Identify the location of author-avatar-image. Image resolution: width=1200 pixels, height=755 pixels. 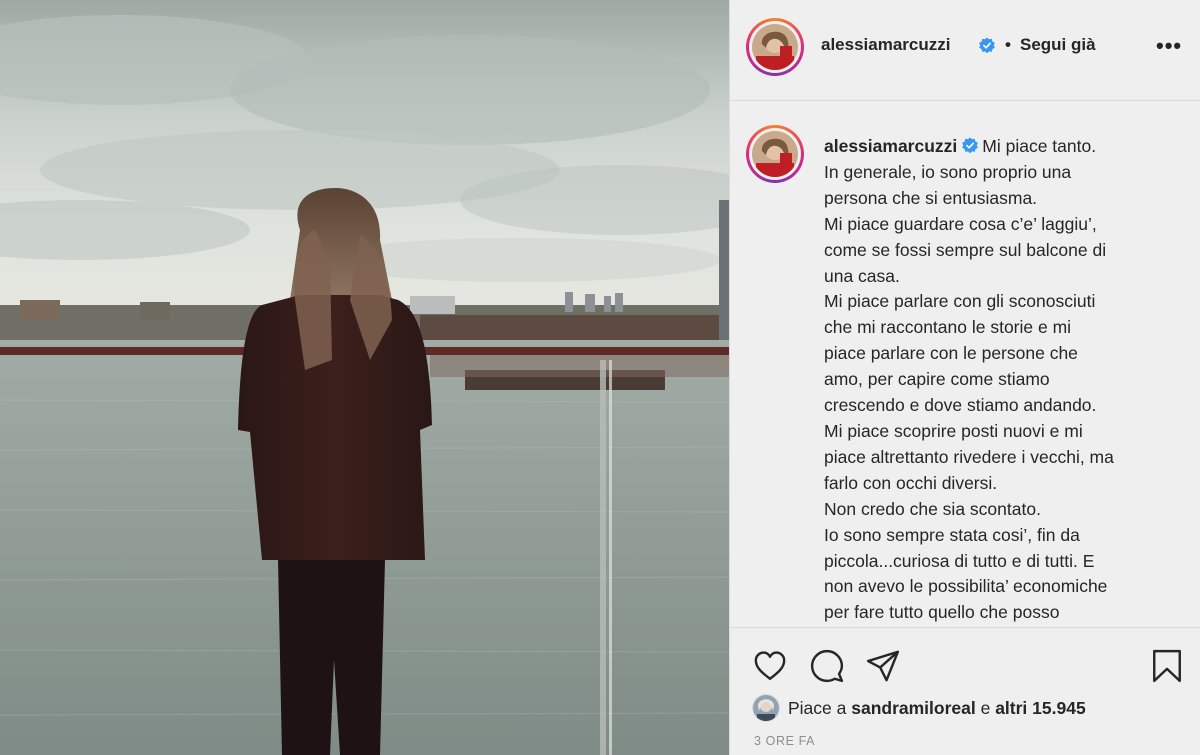
(775, 47).